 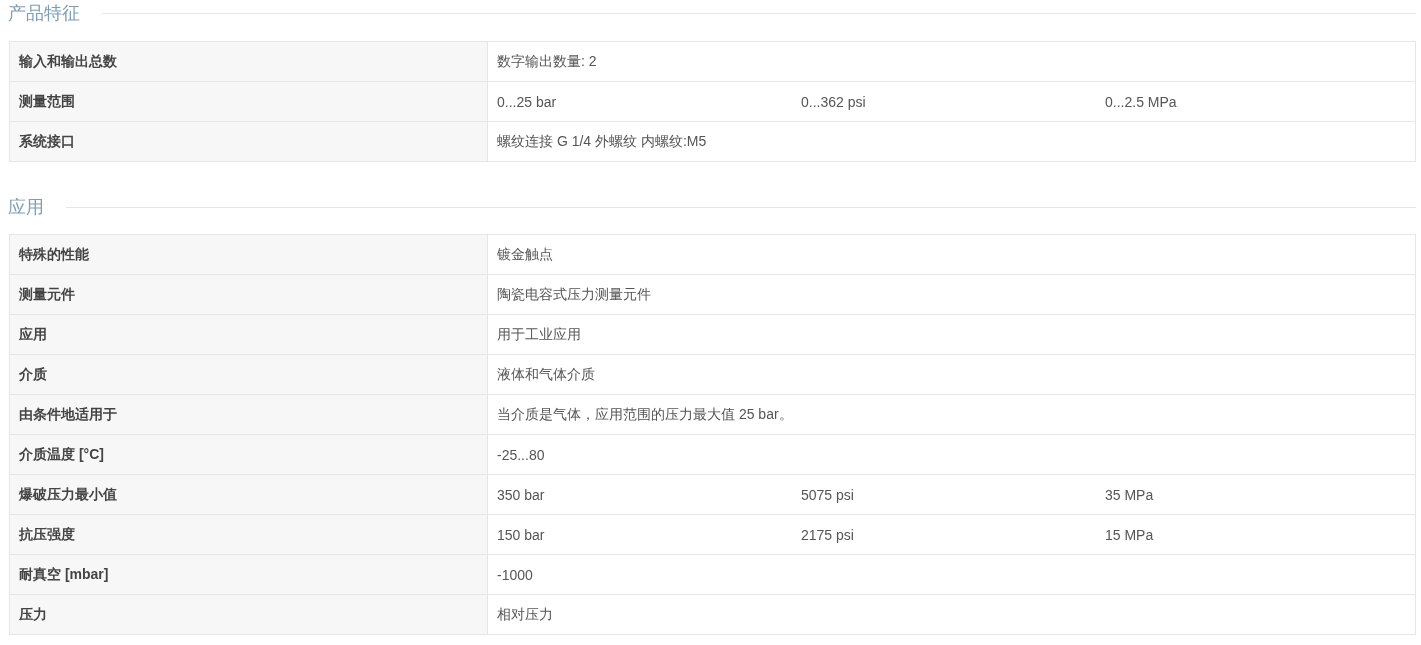 What do you see at coordinates (515, 574) in the screenshot?
I see `value-text: -1000` at bounding box center [515, 574].